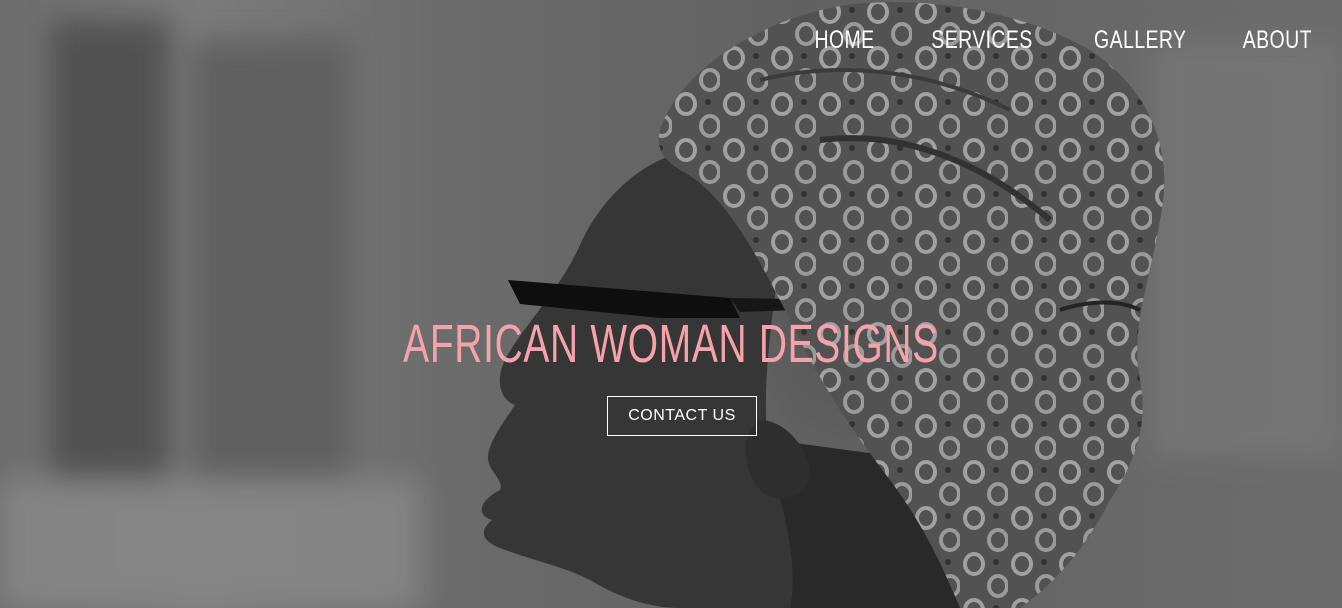 The height and width of the screenshot is (608, 1342). What do you see at coordinates (1055, 40) in the screenshot?
I see `main-navigation: HOME SERVICES GALLERY ABOUT` at bounding box center [1055, 40].